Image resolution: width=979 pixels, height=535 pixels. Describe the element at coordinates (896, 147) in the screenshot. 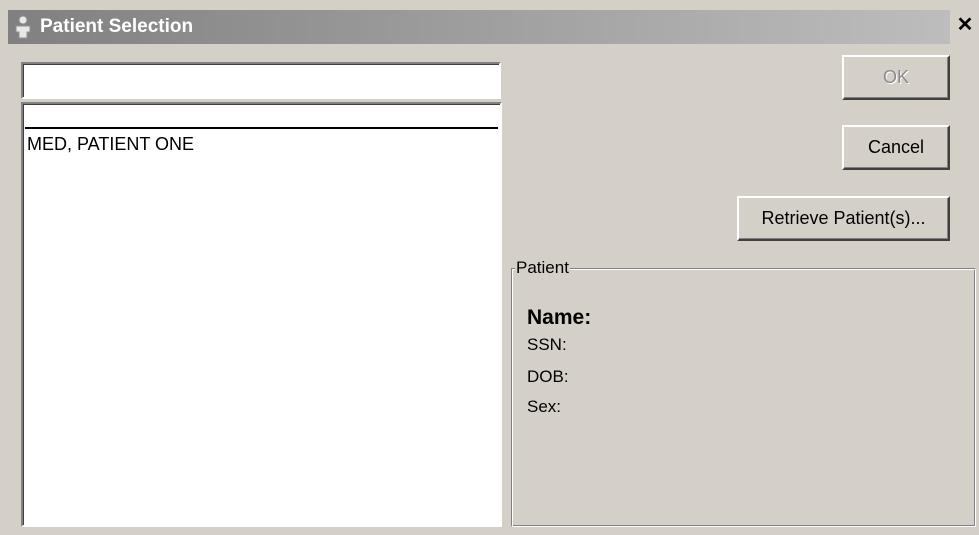

I see `cancel-button: Cancel` at that location.